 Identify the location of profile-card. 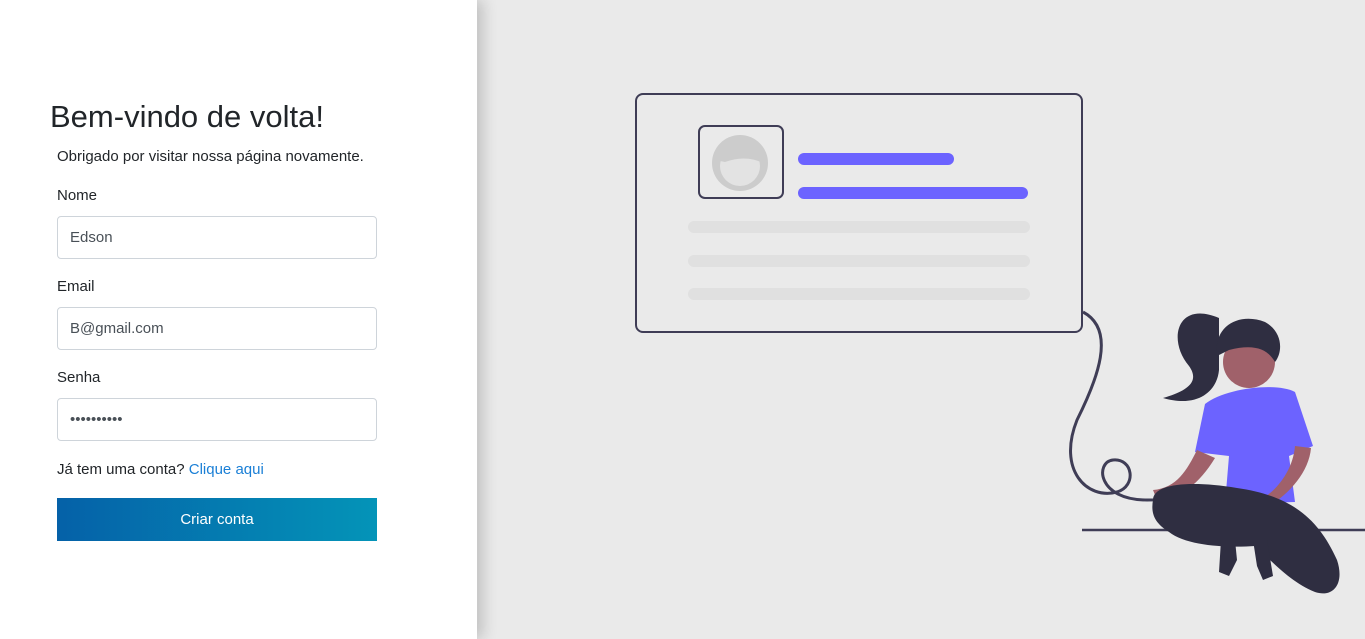
(859, 213).